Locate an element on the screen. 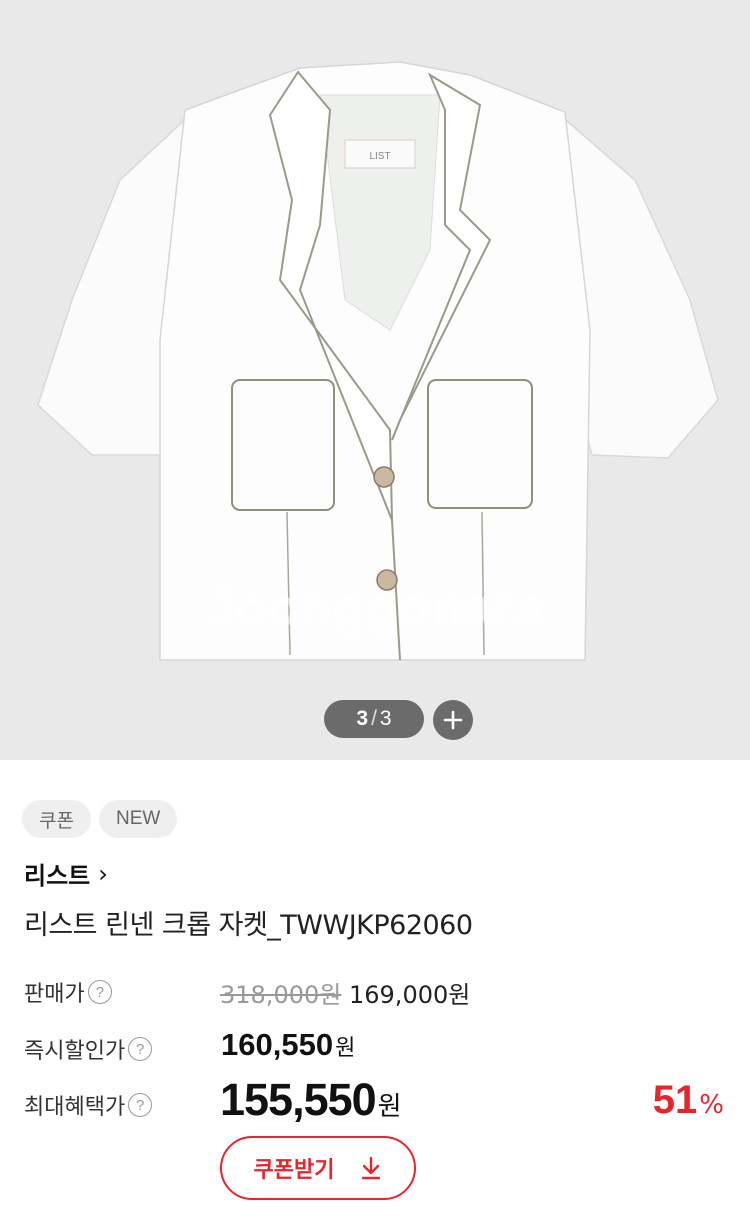 Image resolution: width=750 pixels, height=1216 pixels. instant-price-label-group: 즉시할인가 ? is located at coordinates (88, 1049).